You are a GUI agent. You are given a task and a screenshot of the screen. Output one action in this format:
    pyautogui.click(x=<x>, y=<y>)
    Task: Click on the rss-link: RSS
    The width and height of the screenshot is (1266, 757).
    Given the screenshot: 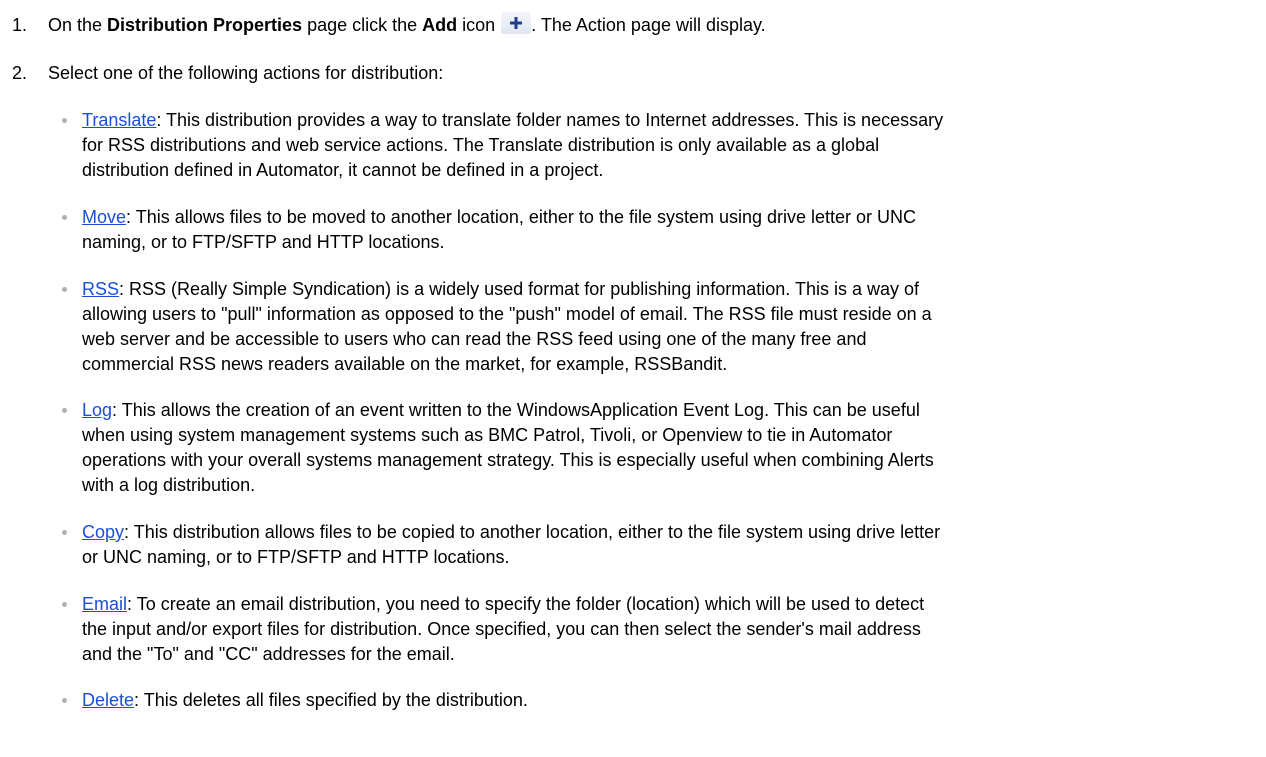 What is the action you would take?
    pyautogui.click(x=100, y=289)
    